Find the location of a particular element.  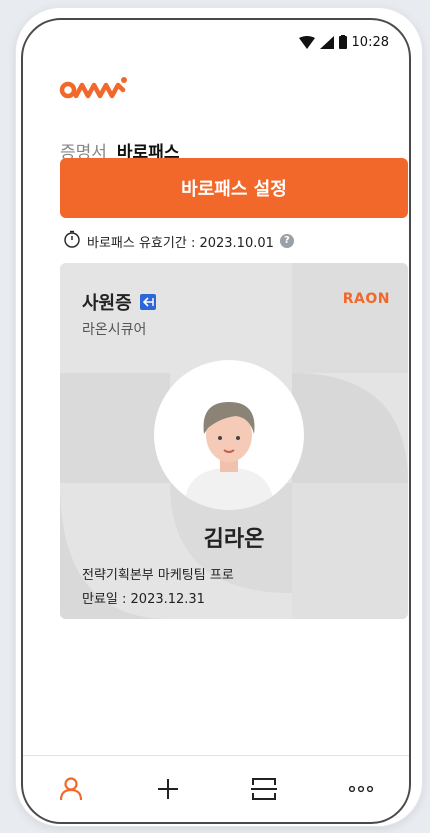

card-title: 사원증 is located at coordinates (119, 302).